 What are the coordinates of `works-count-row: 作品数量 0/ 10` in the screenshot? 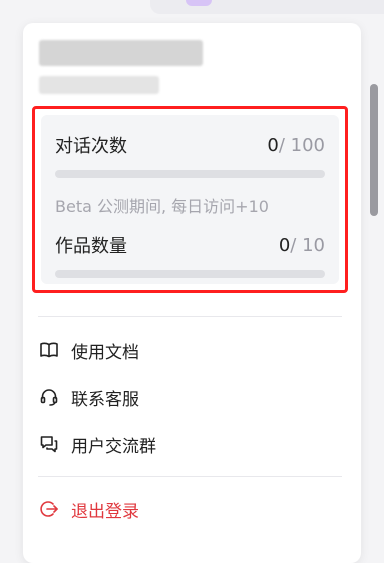 It's located at (190, 245).